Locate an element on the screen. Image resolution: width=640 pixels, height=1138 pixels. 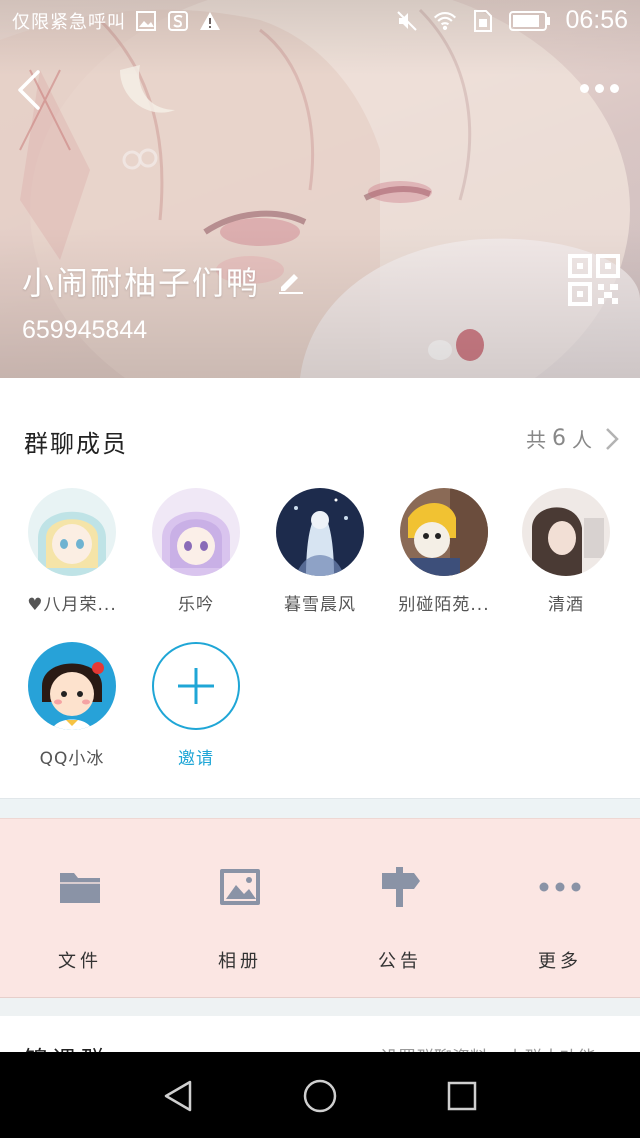
invite-button: 邀请 is located at coordinates (196, 705).